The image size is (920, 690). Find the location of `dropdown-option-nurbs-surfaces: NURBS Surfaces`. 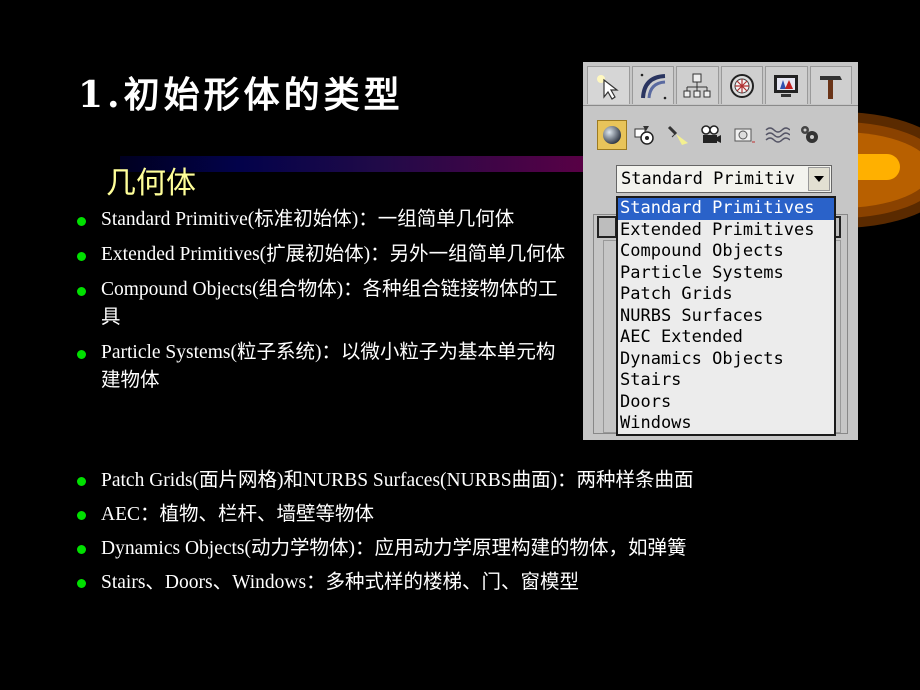

dropdown-option-nurbs-surfaces: NURBS Surfaces is located at coordinates (726, 317).